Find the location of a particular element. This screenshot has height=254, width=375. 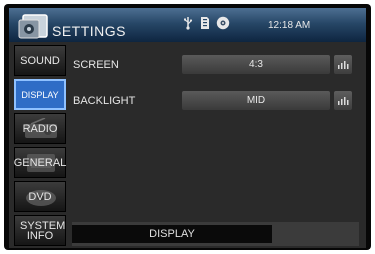

backlight-options-button is located at coordinates (343, 100).